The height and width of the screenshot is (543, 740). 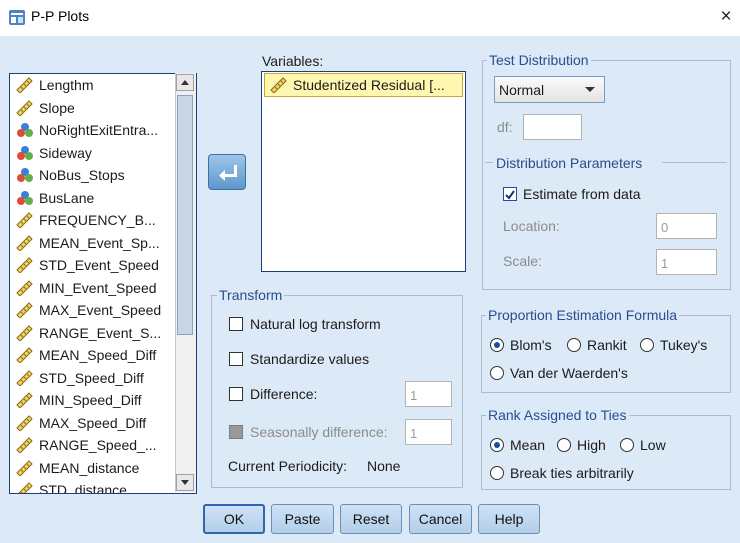 I want to click on scroll-down-button, so click(x=185, y=482).